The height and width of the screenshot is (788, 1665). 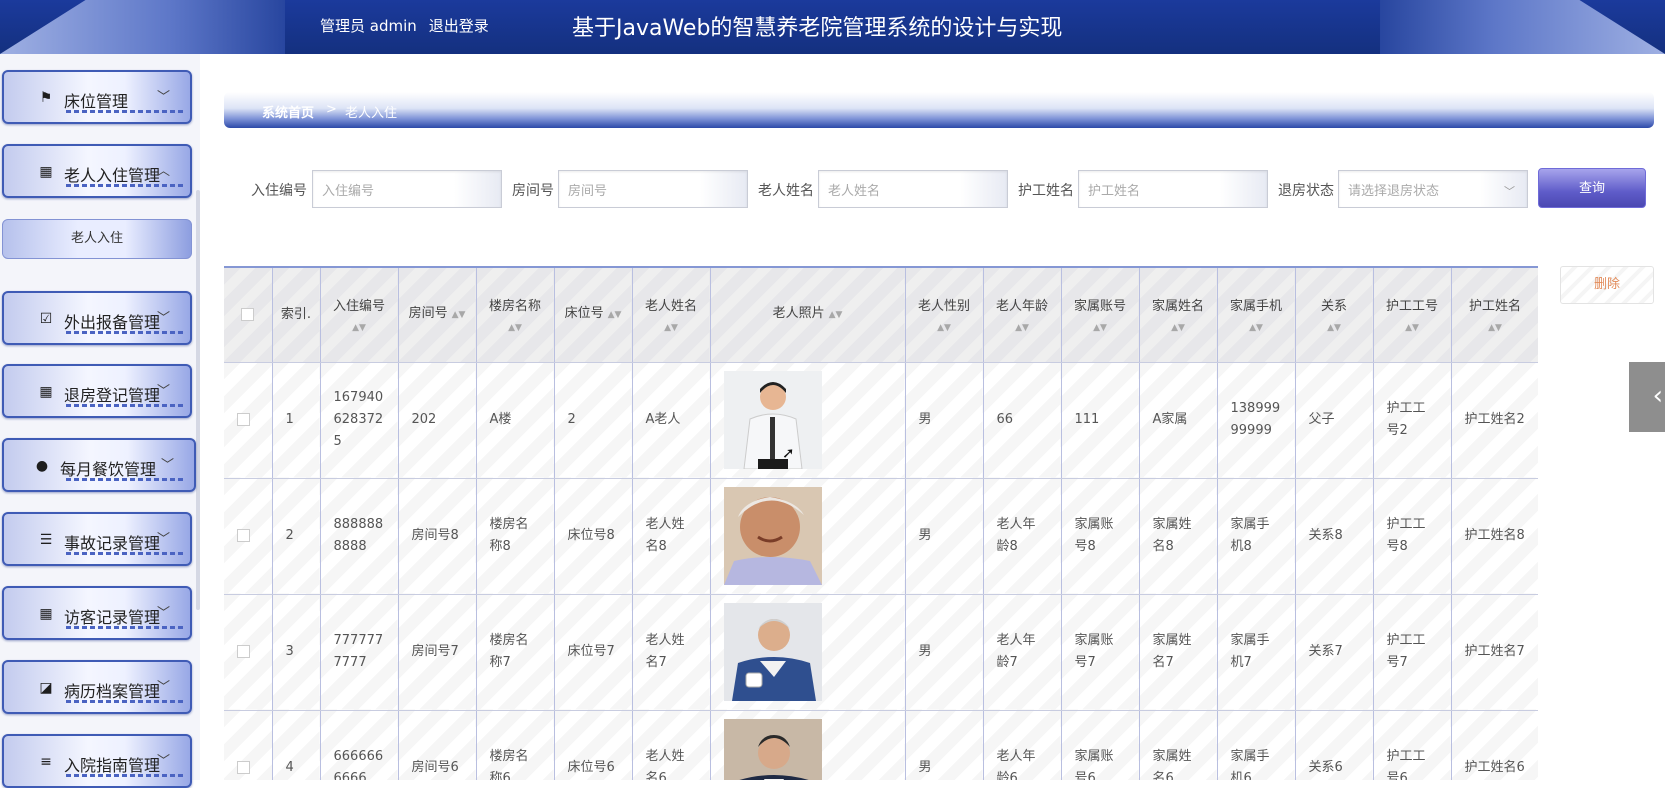 I want to click on nurse-name-input: 护工姓名, so click(x=1173, y=189).